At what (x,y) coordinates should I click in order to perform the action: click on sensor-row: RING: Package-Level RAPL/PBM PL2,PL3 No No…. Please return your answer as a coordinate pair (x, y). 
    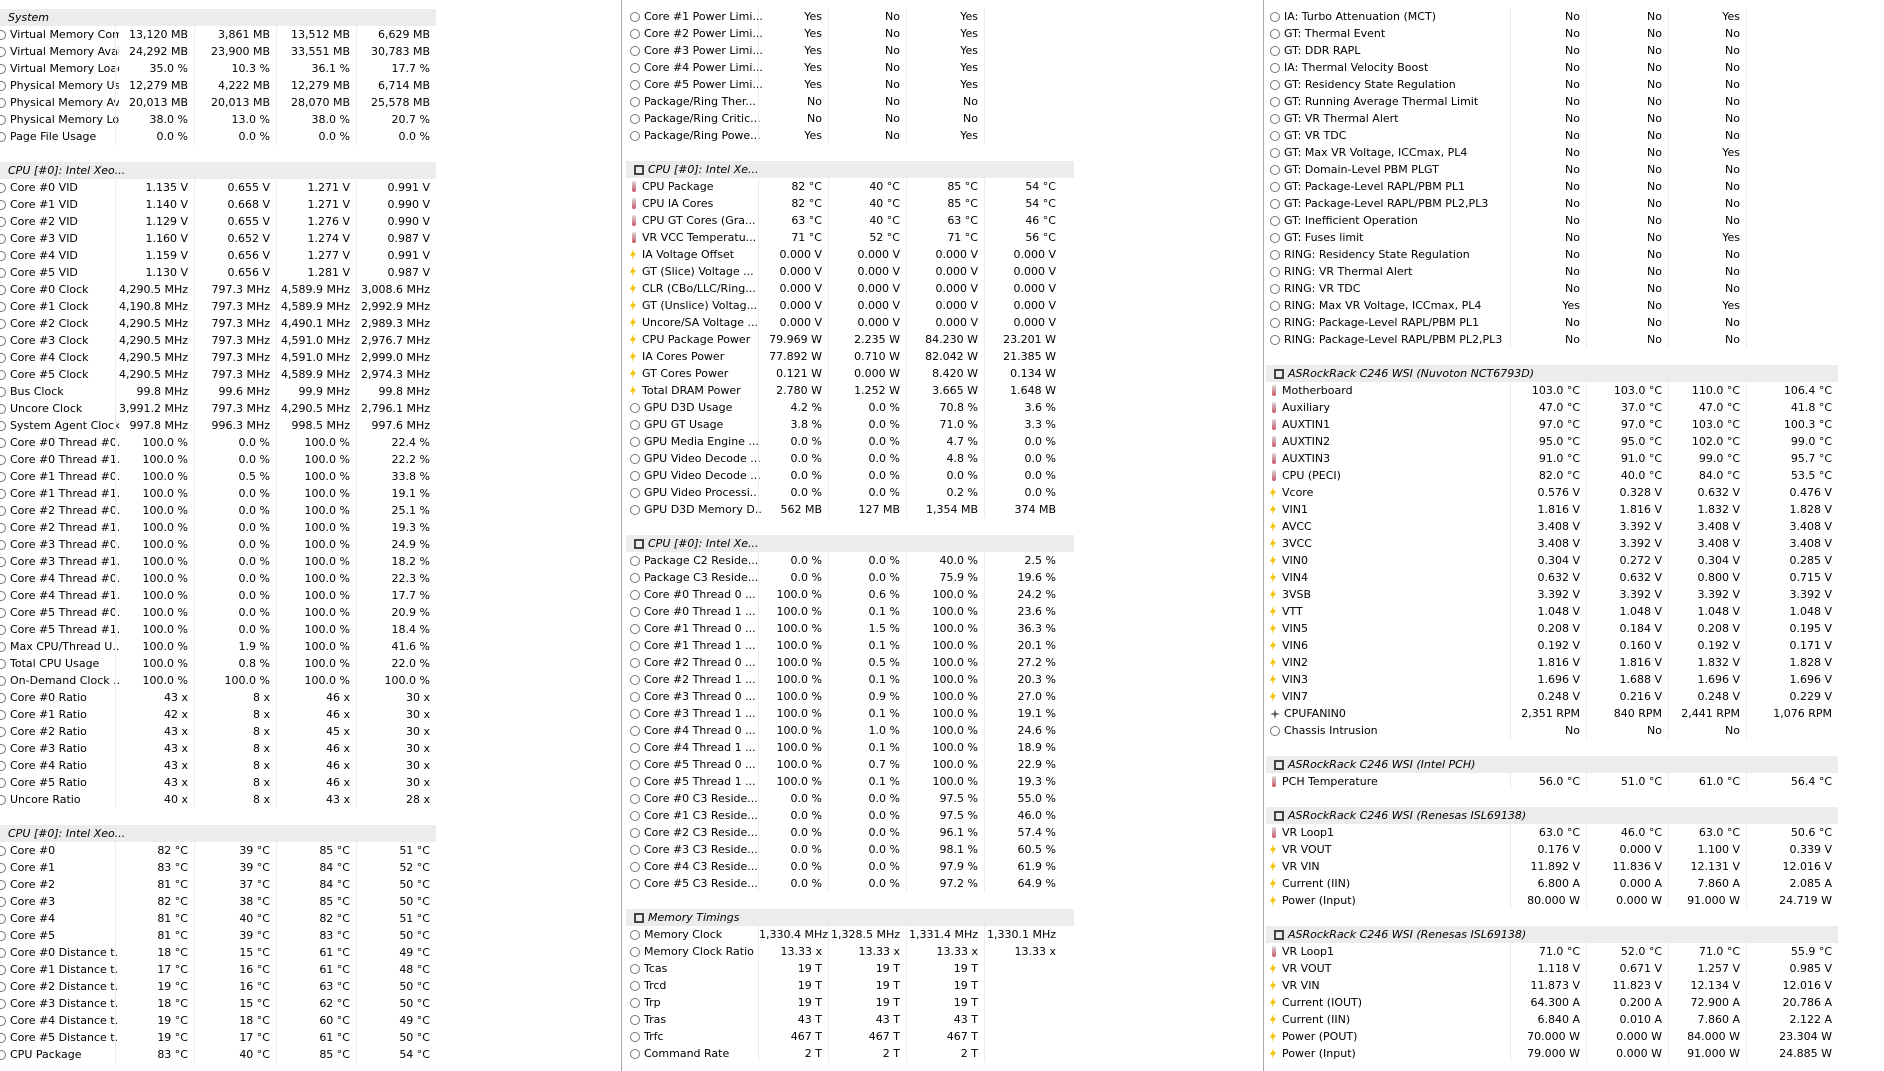
    Looking at the image, I should click on (1552, 339).